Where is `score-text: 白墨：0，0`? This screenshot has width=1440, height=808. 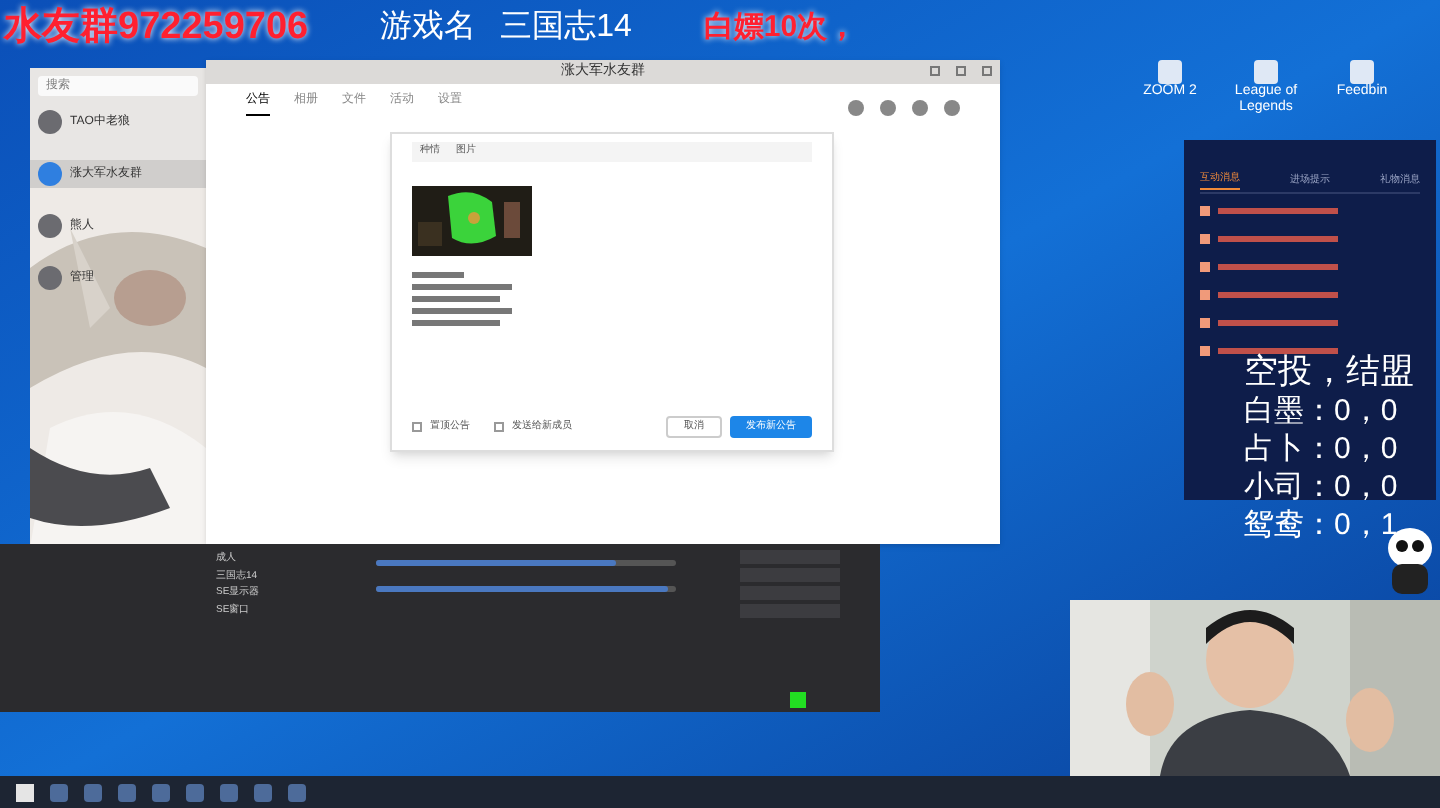 score-text: 白墨：0，0 is located at coordinates (1321, 411).